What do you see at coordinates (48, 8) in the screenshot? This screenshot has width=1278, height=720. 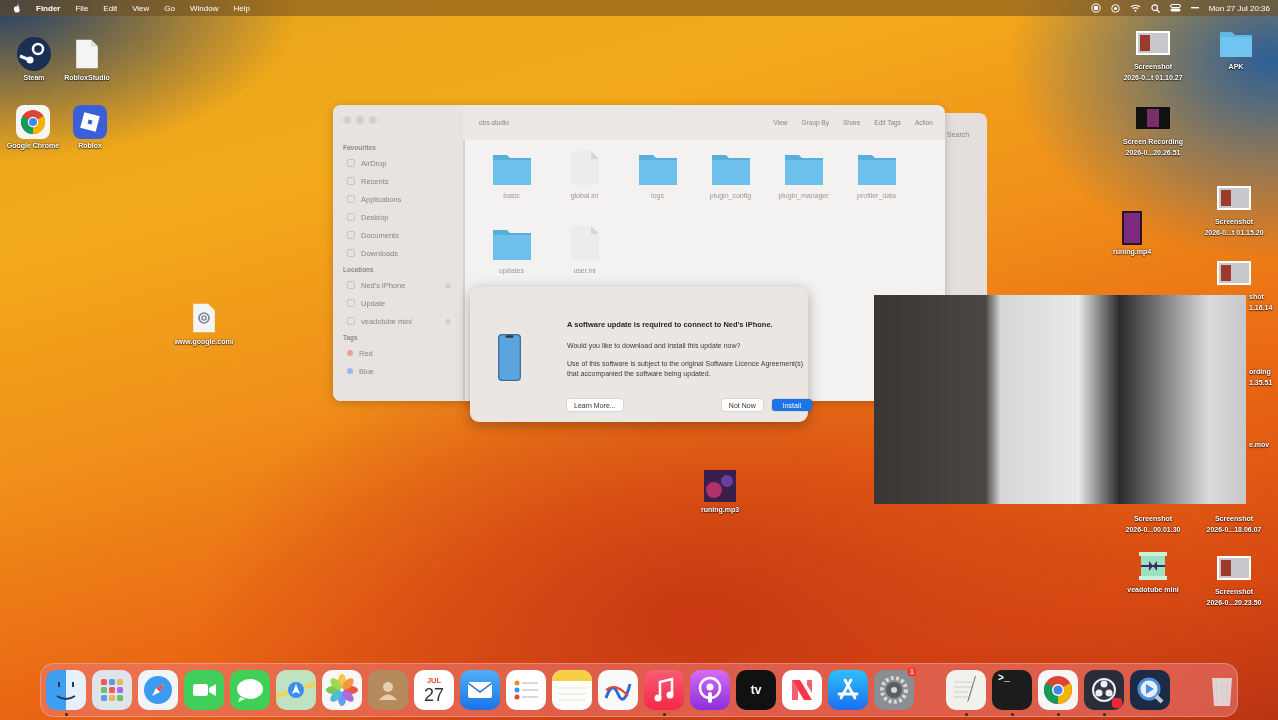 I see `menu-item: Finder` at bounding box center [48, 8].